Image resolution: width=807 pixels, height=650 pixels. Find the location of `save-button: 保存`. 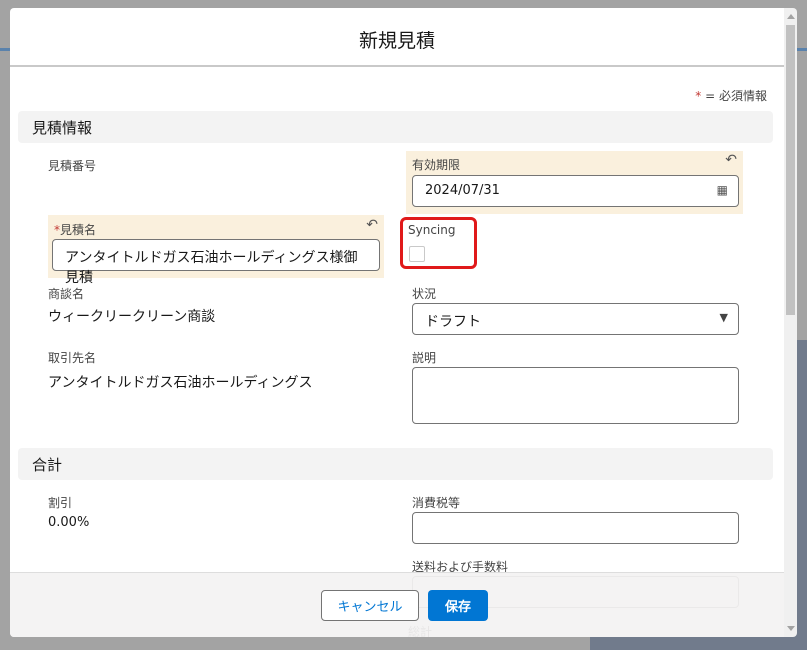

save-button: 保存 is located at coordinates (458, 605).